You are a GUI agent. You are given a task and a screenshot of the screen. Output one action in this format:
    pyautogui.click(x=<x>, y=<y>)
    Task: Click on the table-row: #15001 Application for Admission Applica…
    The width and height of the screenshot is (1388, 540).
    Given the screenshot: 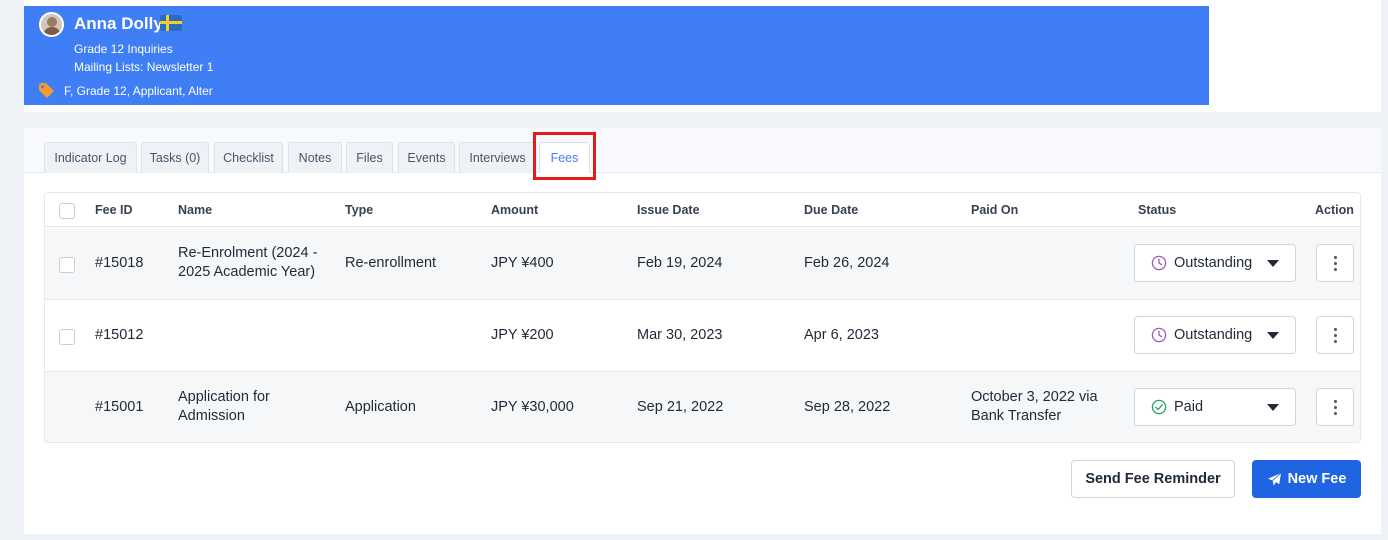 What is the action you would take?
    pyautogui.click(x=702, y=407)
    